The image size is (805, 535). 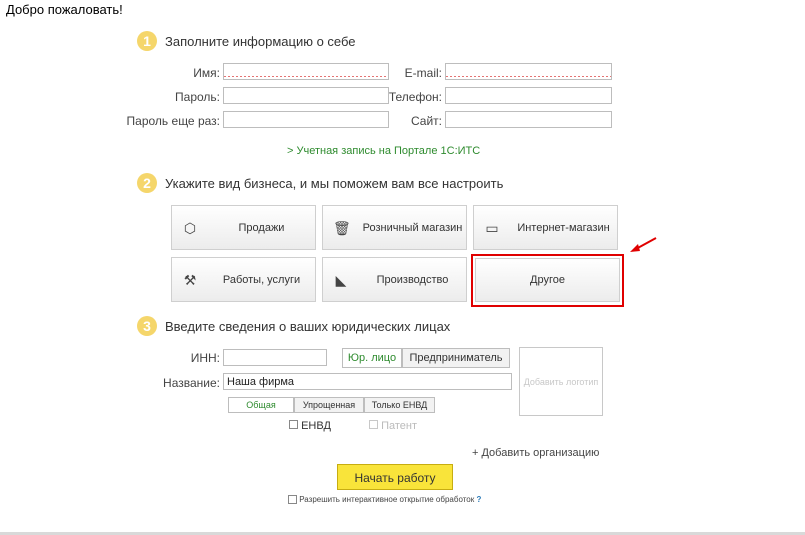 I want to click on monitor-icon: ▭, so click(x=492, y=227).